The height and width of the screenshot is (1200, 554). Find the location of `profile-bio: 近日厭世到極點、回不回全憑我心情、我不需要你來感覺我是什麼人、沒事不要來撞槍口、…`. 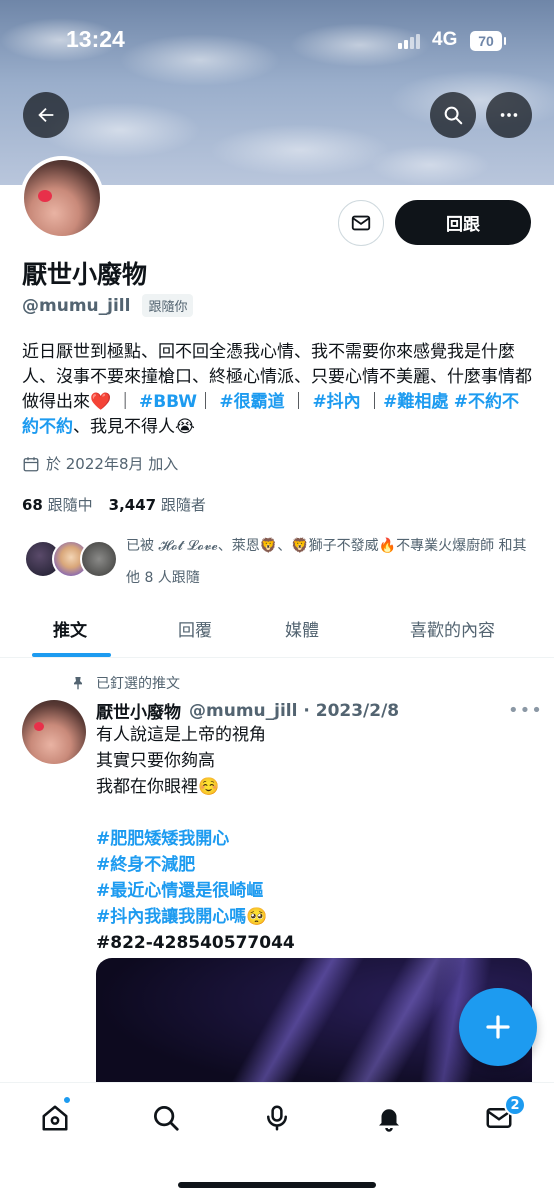

profile-bio: 近日厭世到極點、回不回全憑我心情、我不需要你來感覺我是什麼人、沒事不要來撞槍口、… is located at coordinates (277, 390).